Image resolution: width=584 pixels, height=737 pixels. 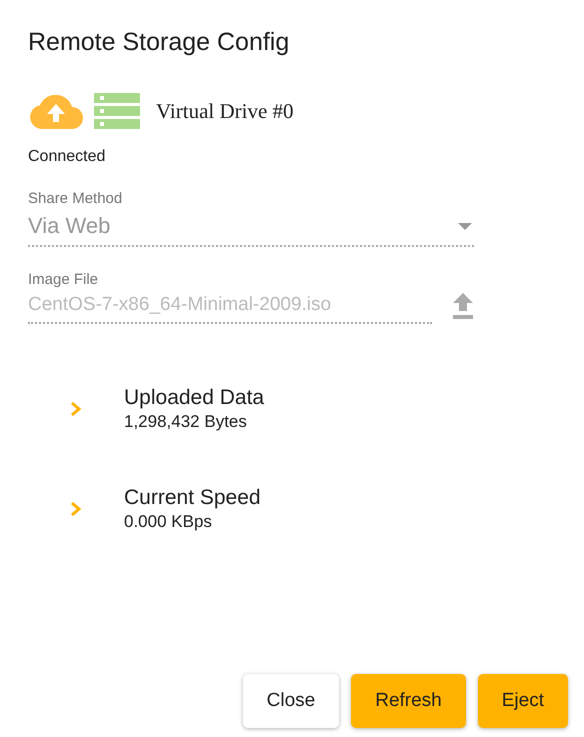 I want to click on dialog-title: Remote Storage Config, so click(x=158, y=42).